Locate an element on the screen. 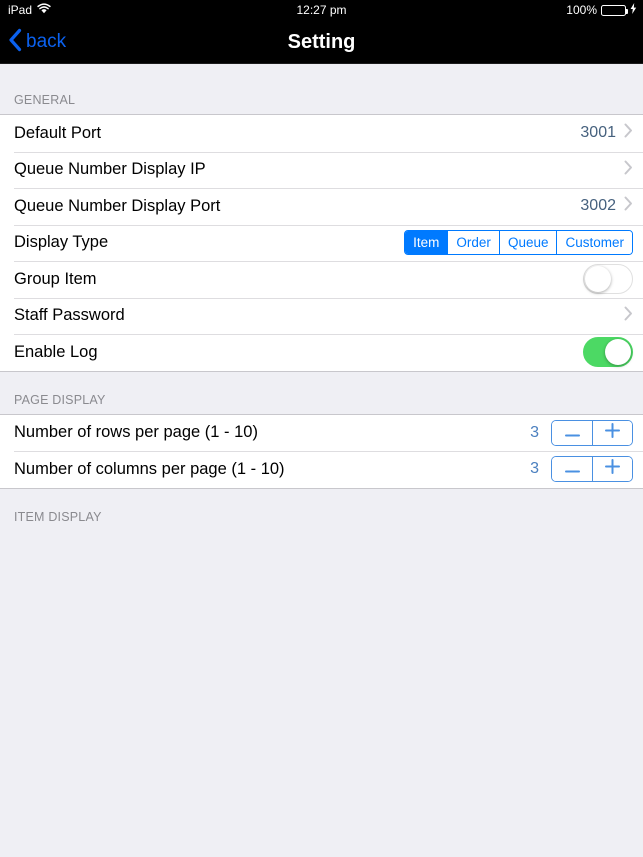 The image size is (643, 857). columns-per-page-decrement-button is located at coordinates (572, 469).